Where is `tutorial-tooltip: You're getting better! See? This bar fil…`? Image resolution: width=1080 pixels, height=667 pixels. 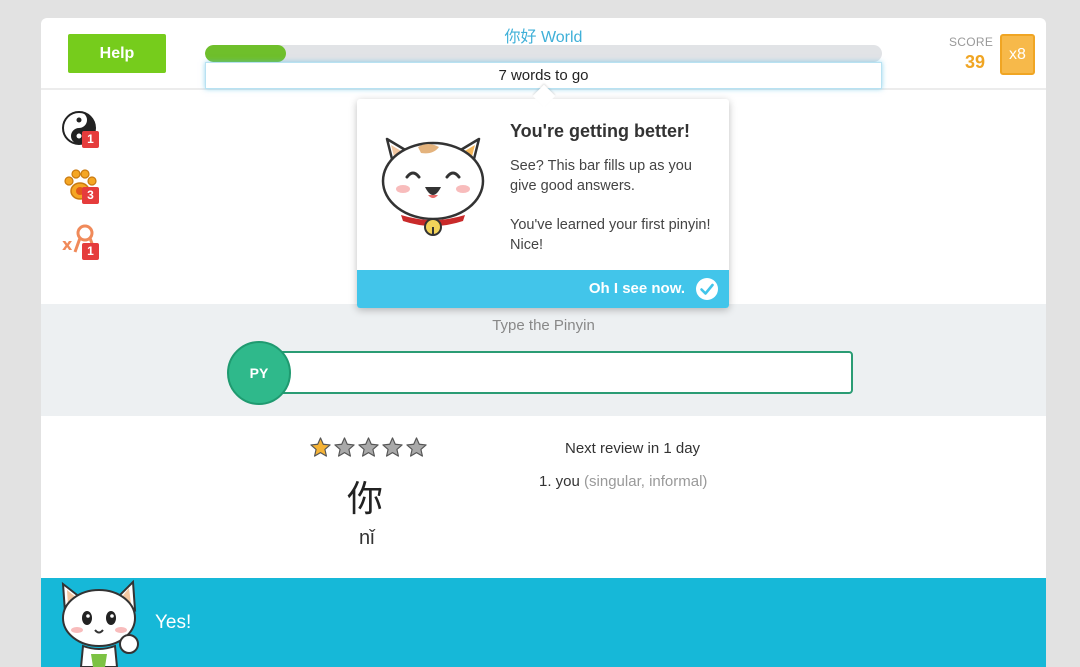
tutorial-tooltip: You're getting better! See? This bar fil… is located at coordinates (543, 203).